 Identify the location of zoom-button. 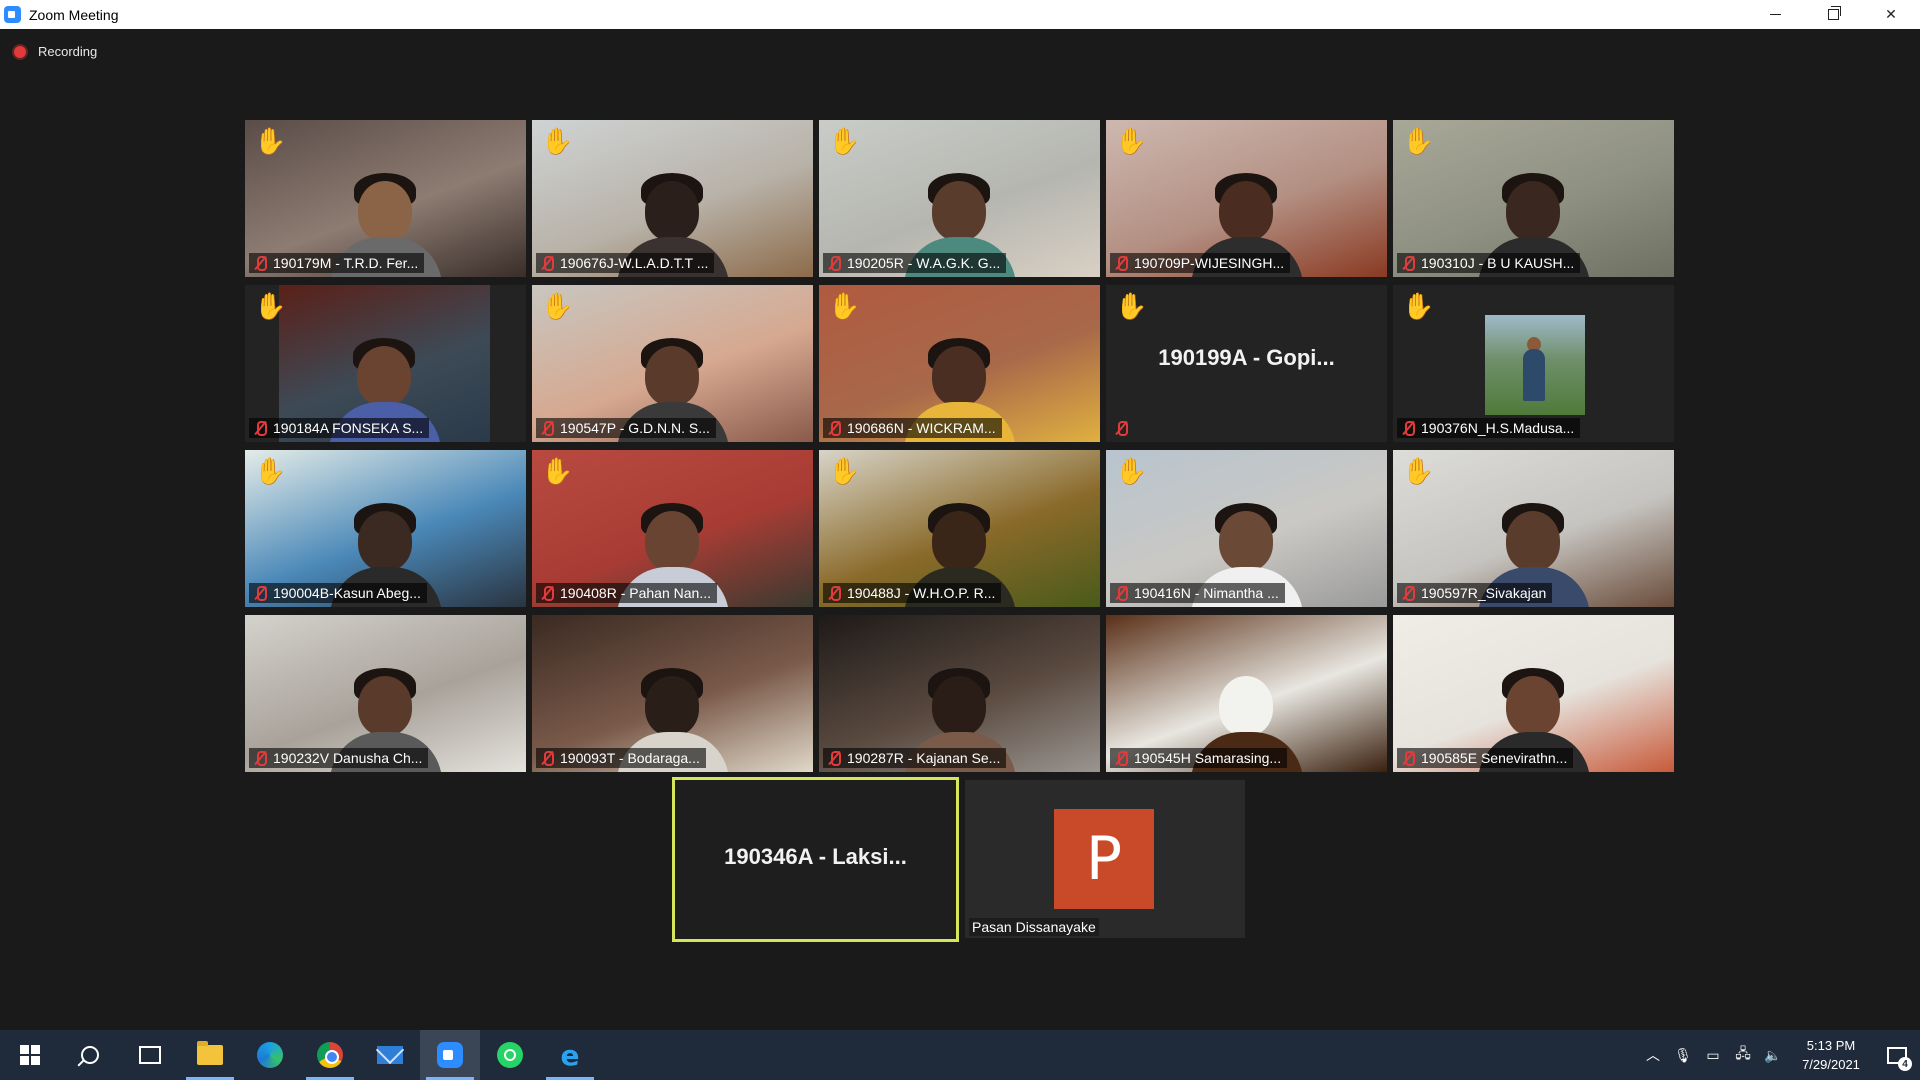
(450, 1055).